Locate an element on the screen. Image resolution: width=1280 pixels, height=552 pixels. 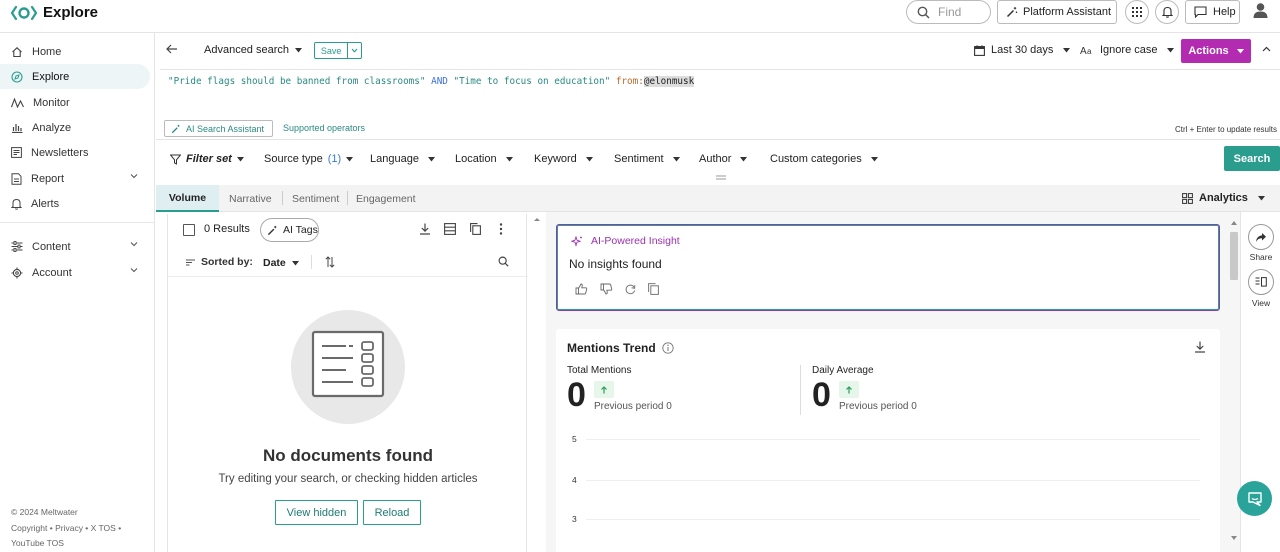
document-list-icon is located at coordinates (348, 364).